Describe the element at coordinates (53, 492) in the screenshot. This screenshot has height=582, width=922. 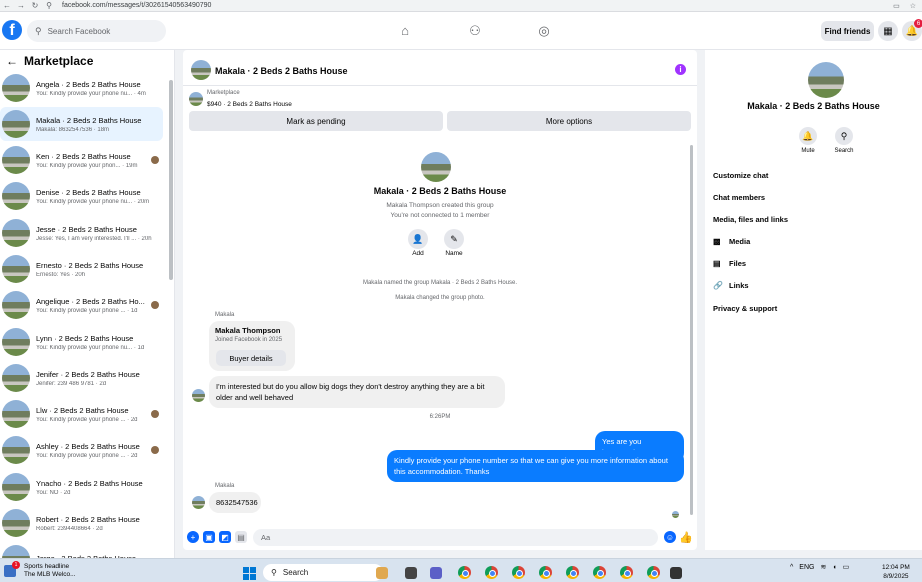
I see `conversation-preview: You: NO · 2d` at that location.